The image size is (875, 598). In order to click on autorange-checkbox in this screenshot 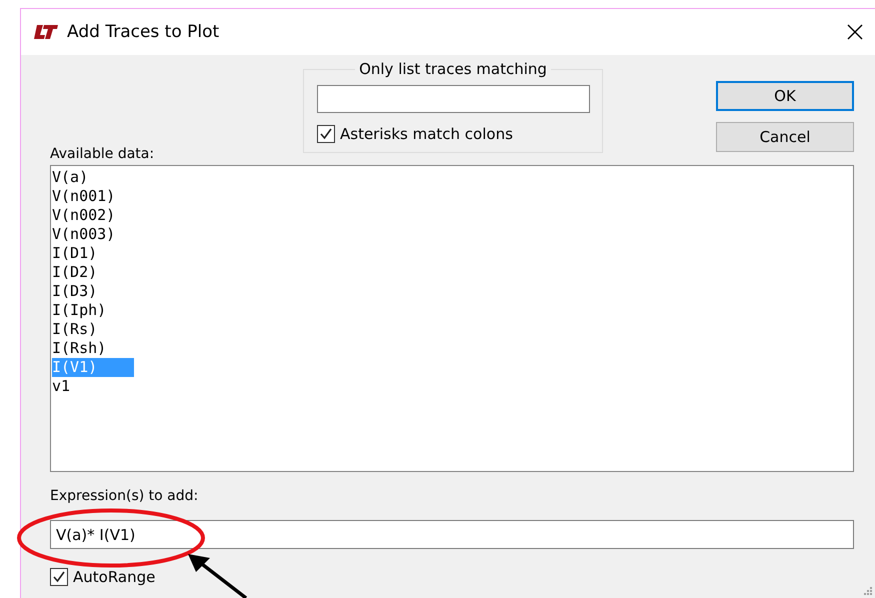, I will do `click(59, 577)`.